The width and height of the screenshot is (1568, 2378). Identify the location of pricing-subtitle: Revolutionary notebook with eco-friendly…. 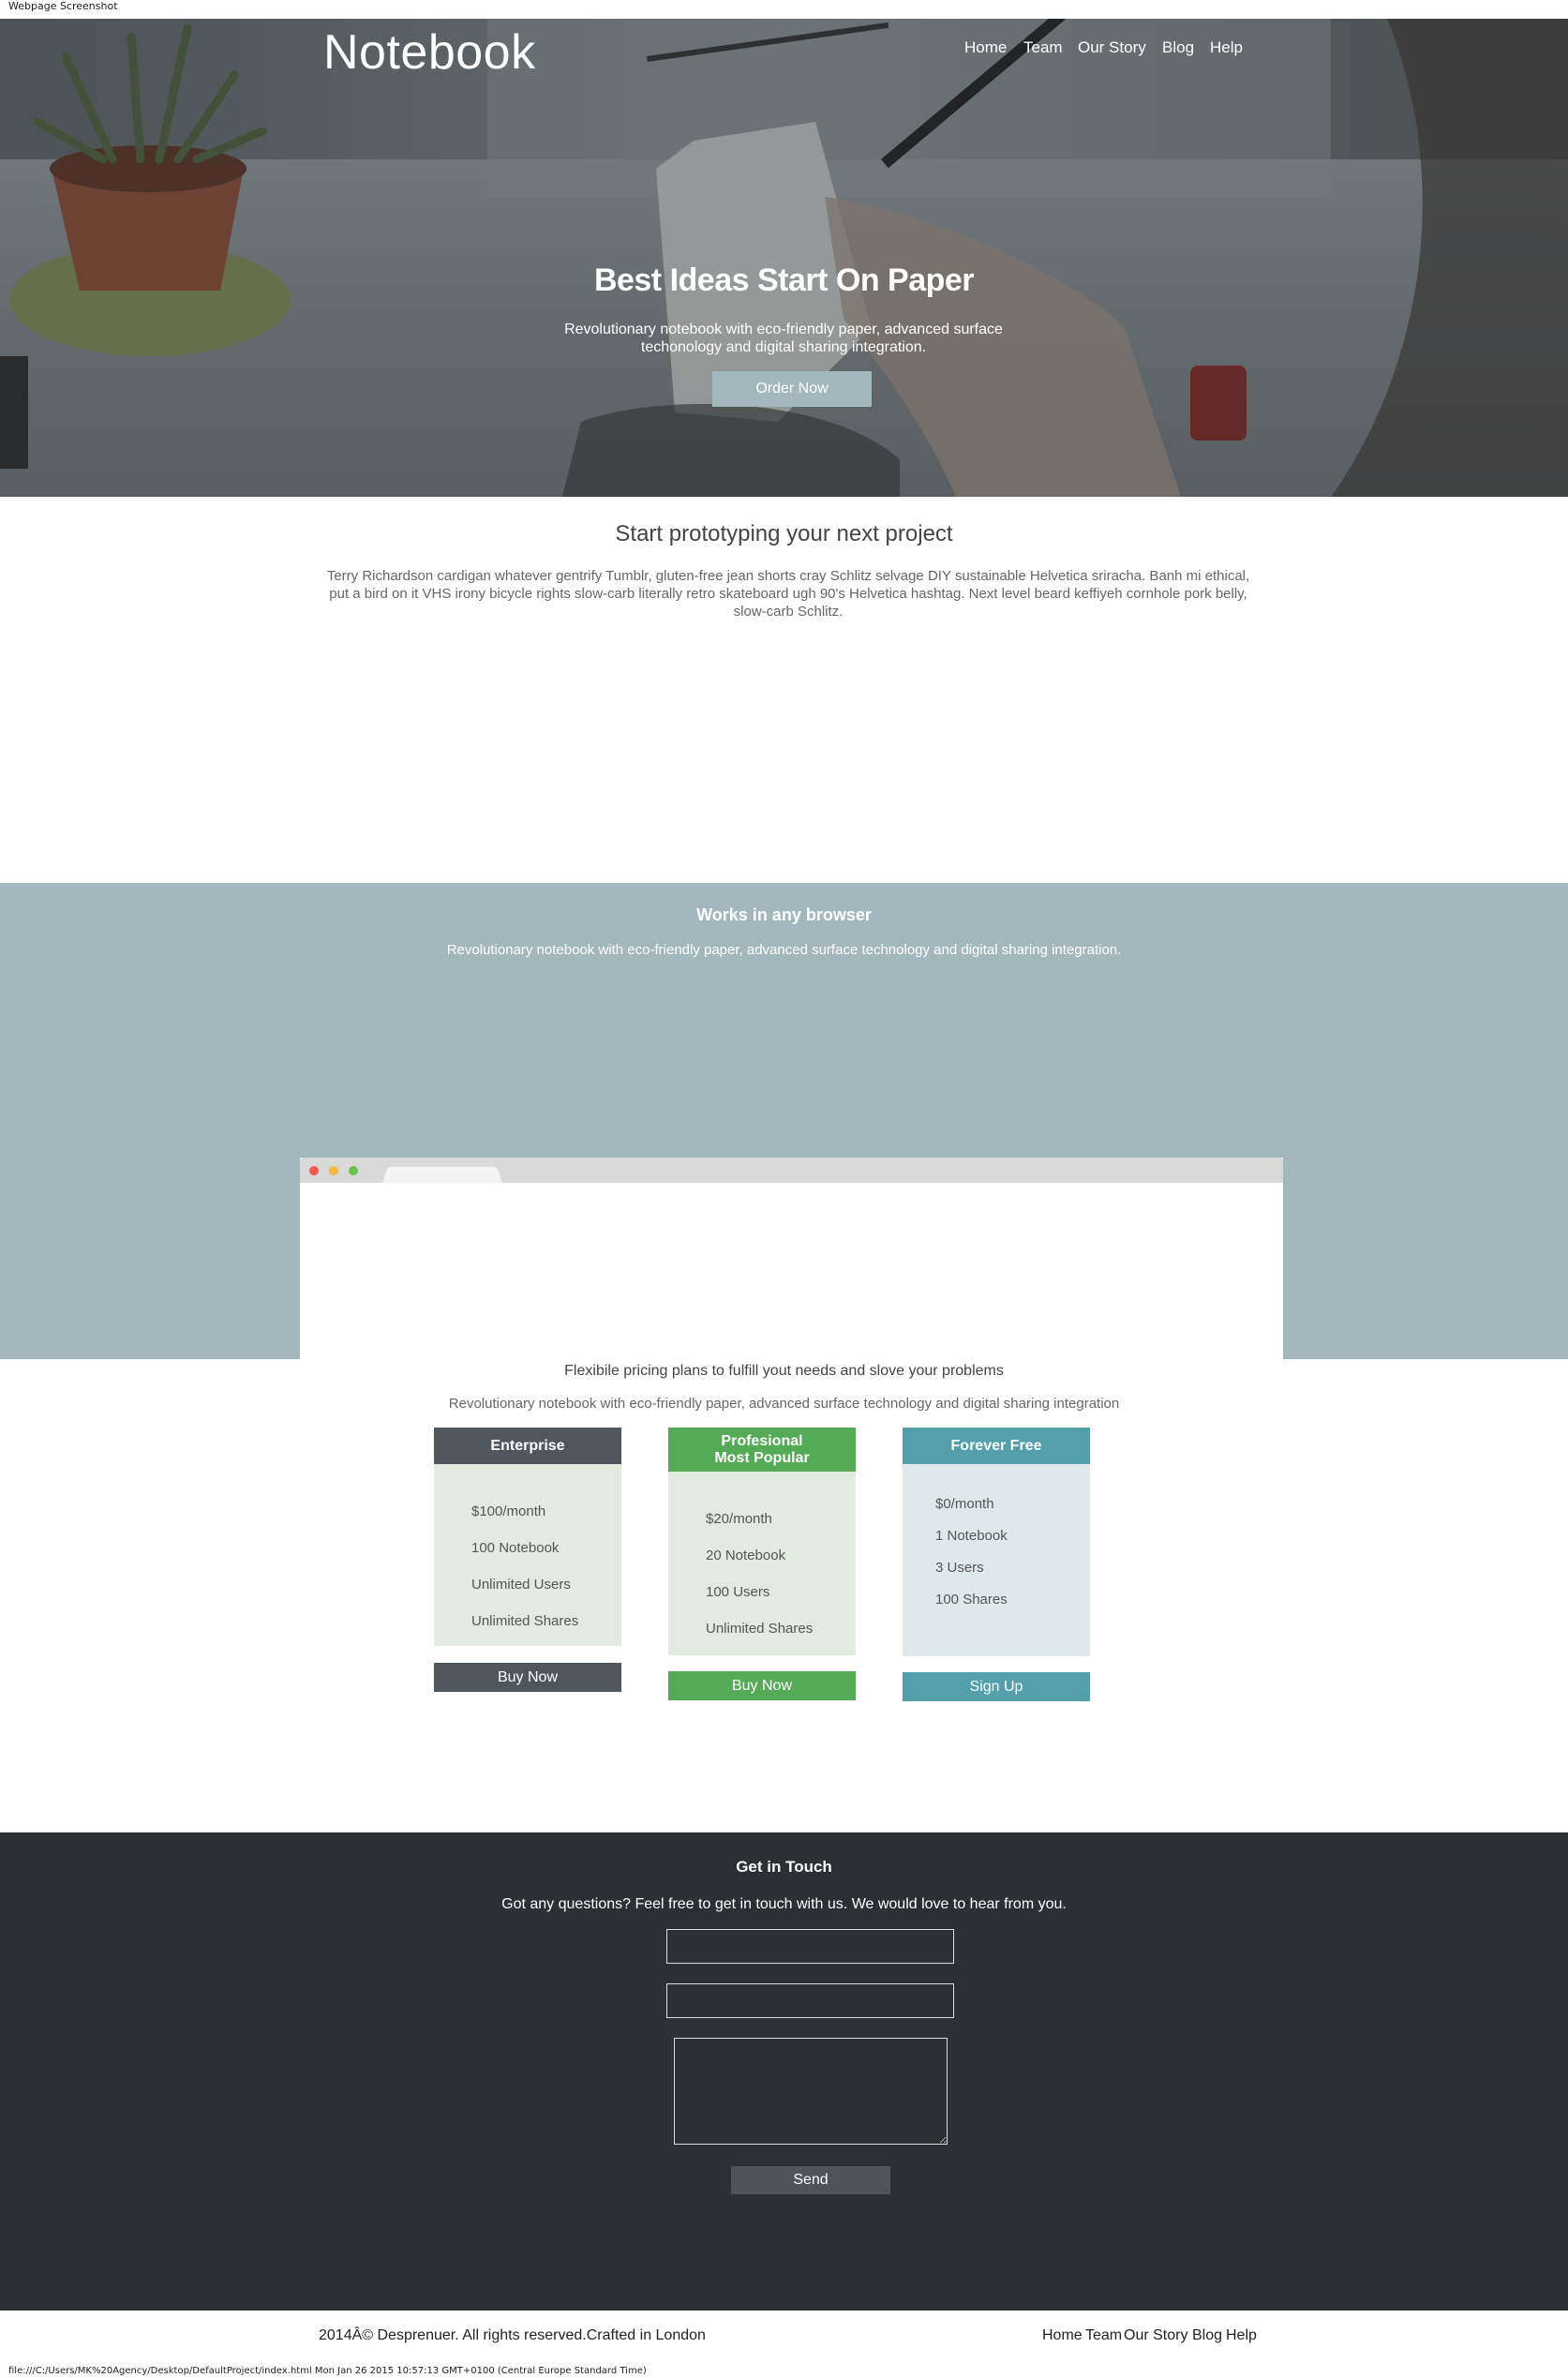
(784, 1404).